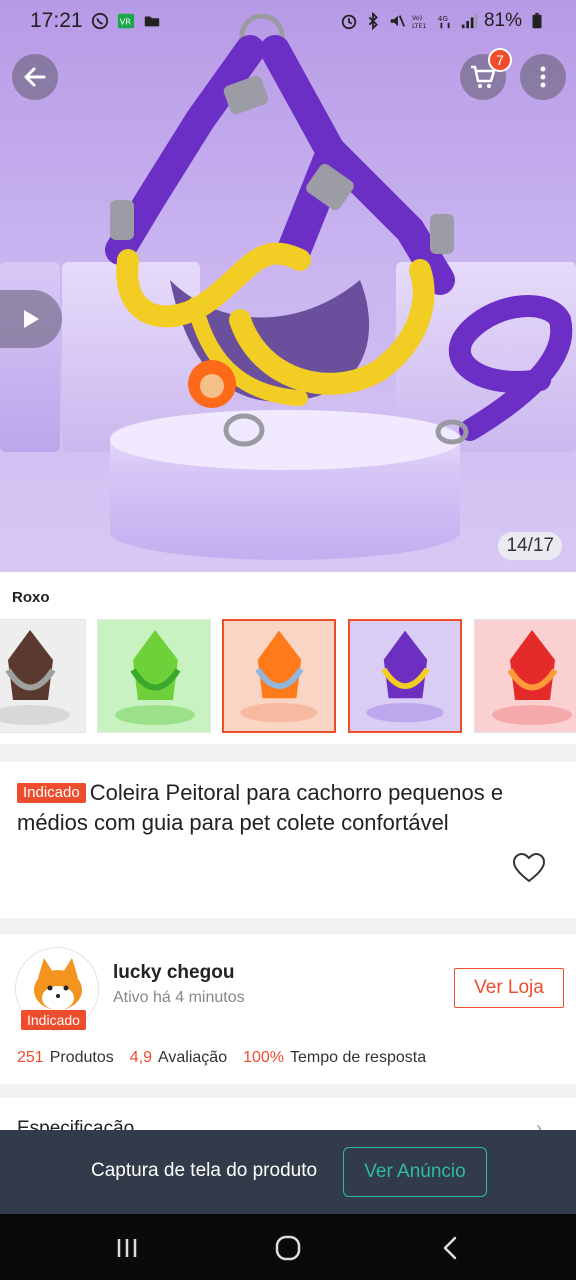  I want to click on stat-label: Tempo de resposta, so click(358, 1057).